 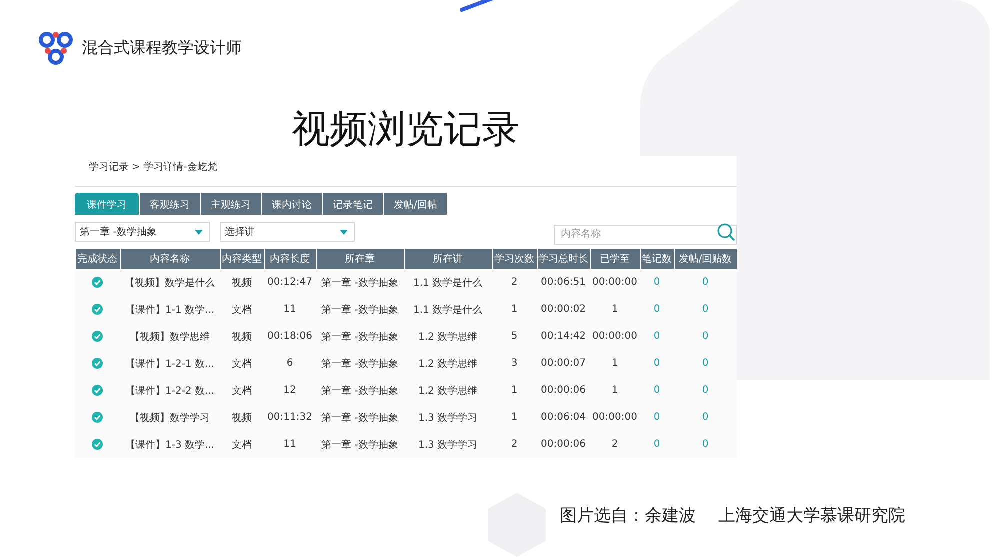 What do you see at coordinates (514, 363) in the screenshot?
I see `table-cell: 3` at bounding box center [514, 363].